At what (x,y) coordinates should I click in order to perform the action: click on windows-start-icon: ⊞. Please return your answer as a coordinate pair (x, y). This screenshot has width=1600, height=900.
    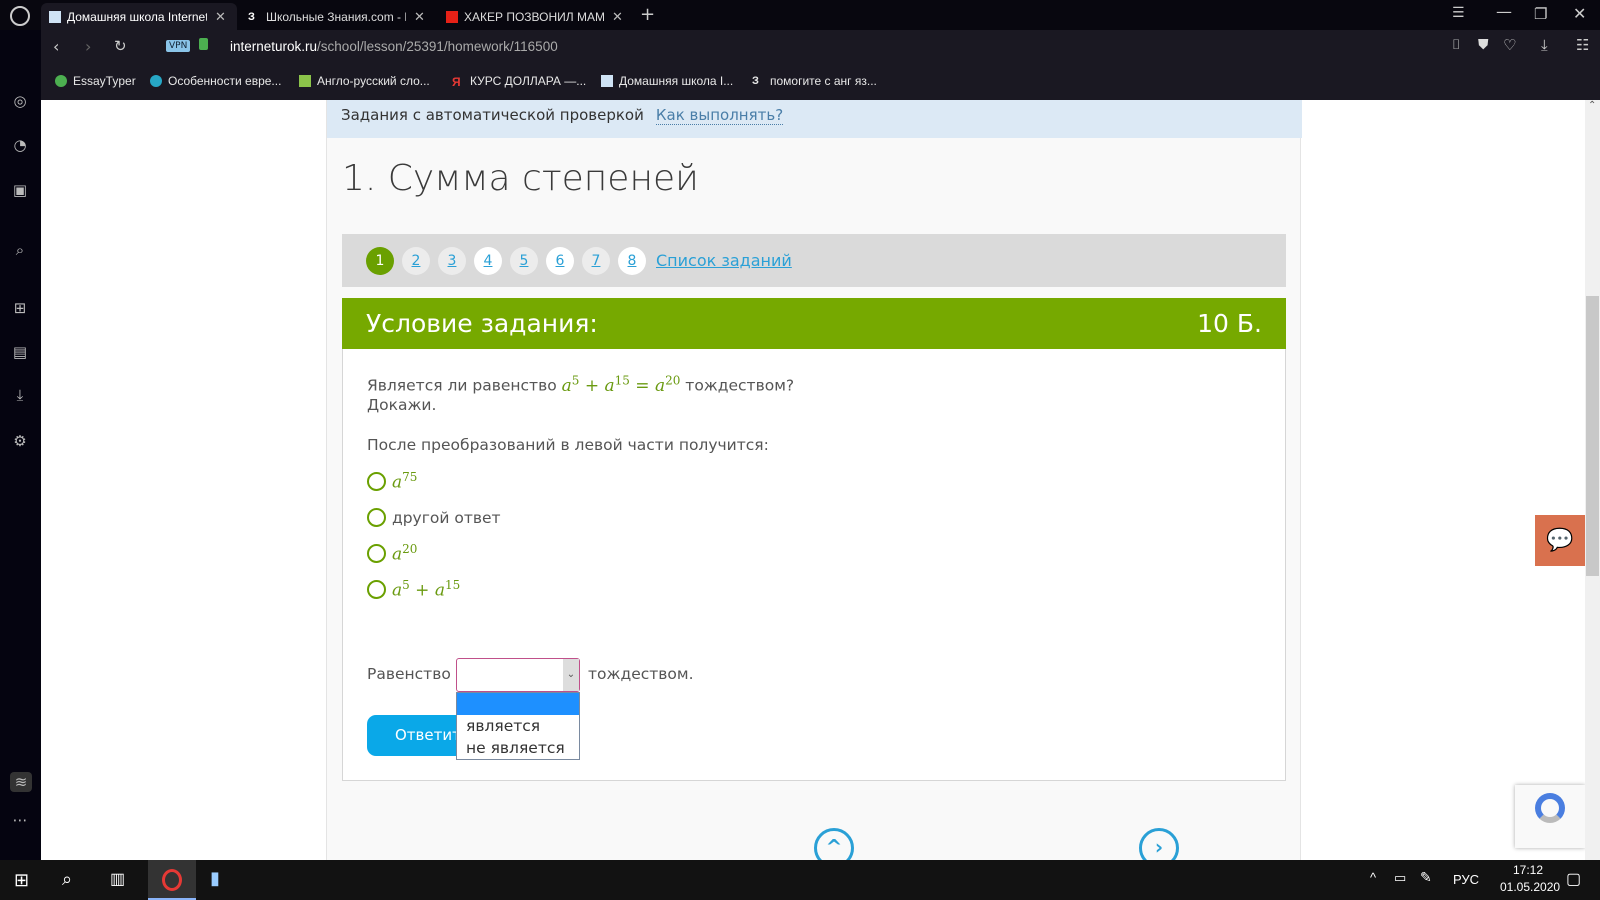
    Looking at the image, I should click on (21, 880).